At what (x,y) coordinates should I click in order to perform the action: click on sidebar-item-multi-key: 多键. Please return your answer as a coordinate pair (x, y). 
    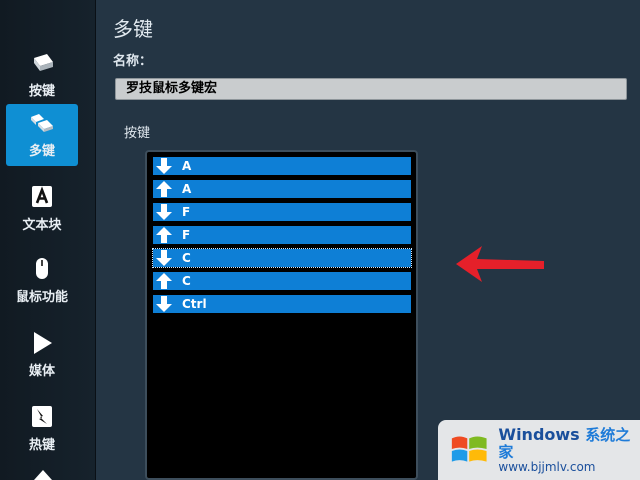
    Looking at the image, I should click on (42, 135).